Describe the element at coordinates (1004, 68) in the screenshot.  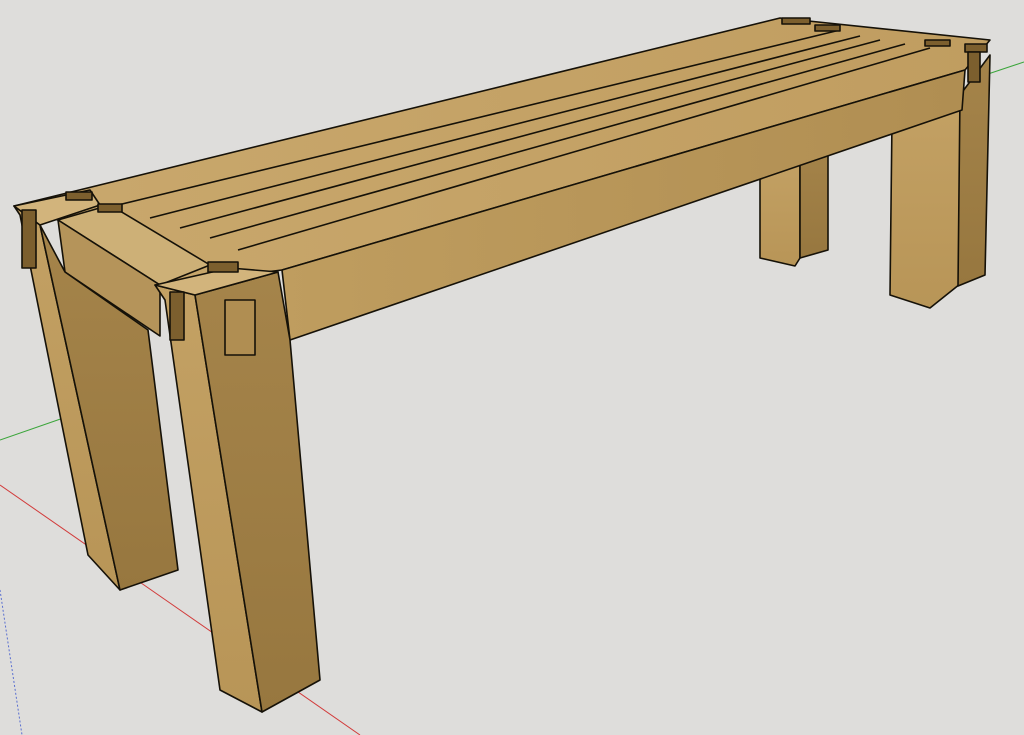
I see `green-axis-line-far` at that location.